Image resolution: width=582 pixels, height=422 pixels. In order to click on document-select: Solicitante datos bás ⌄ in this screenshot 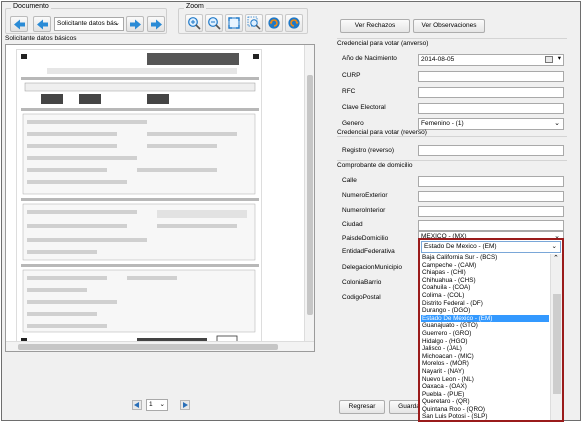, I will do `click(89, 24)`.